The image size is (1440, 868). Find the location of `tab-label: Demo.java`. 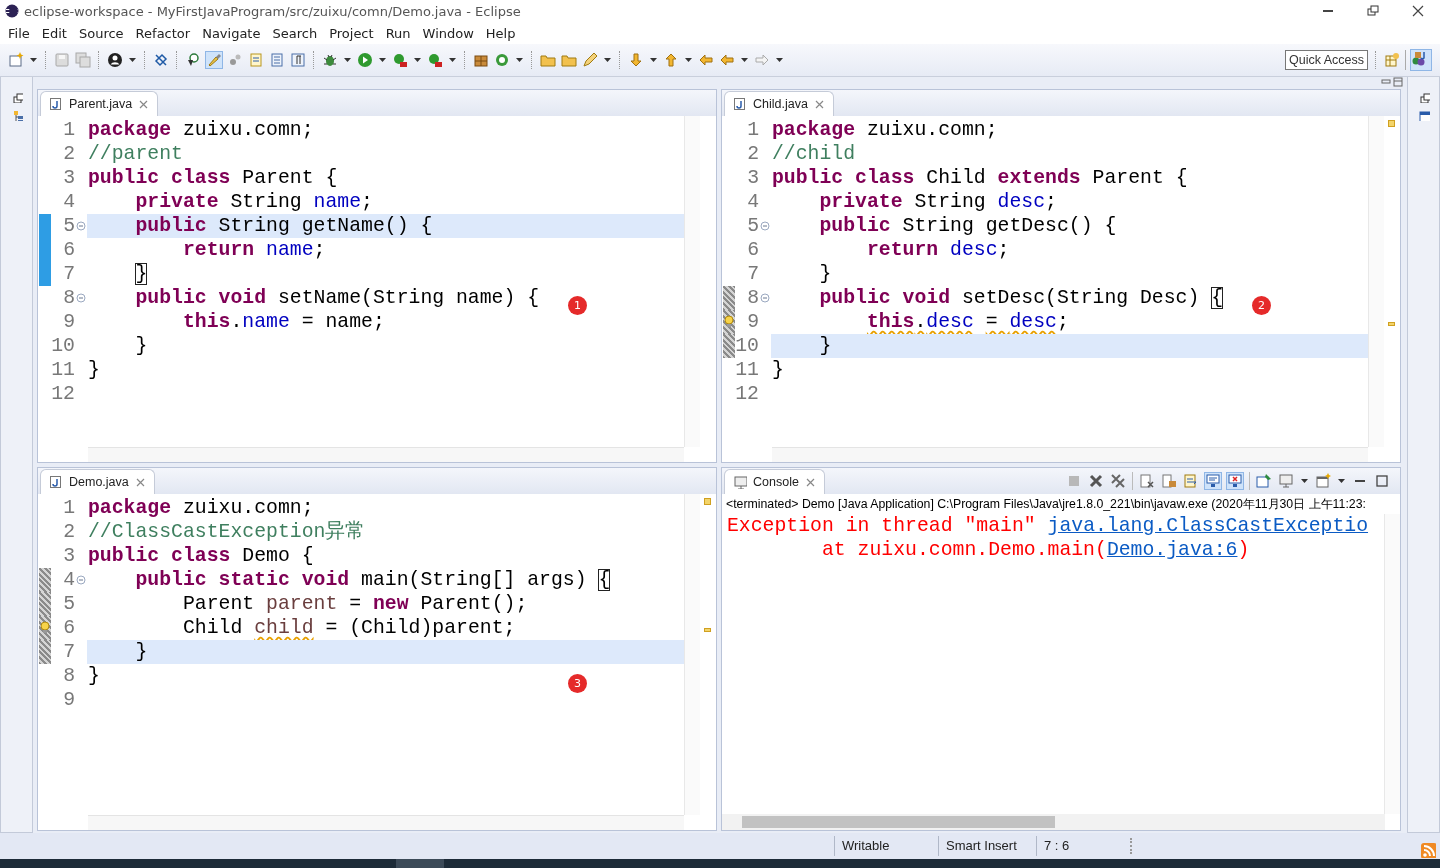

tab-label: Demo.java is located at coordinates (99, 482).